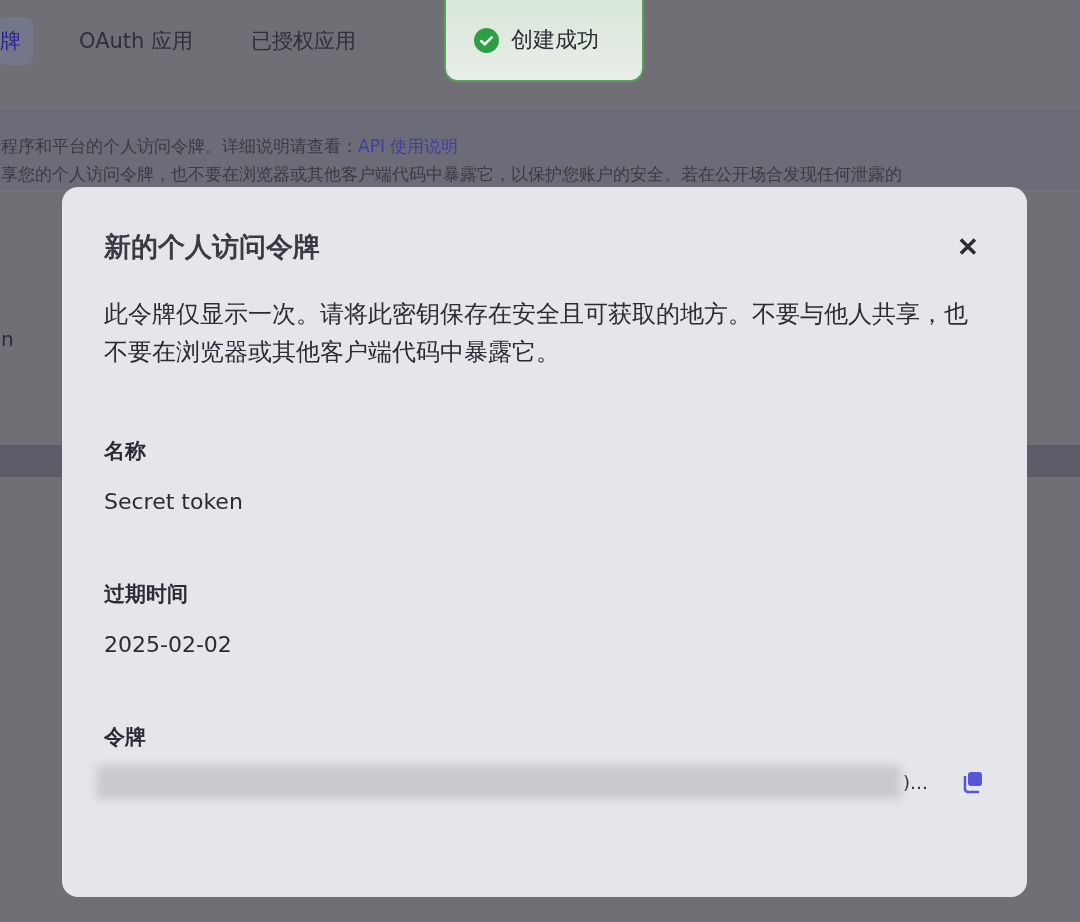  What do you see at coordinates (174, 501) in the screenshot?
I see `field-value: Secret token` at bounding box center [174, 501].